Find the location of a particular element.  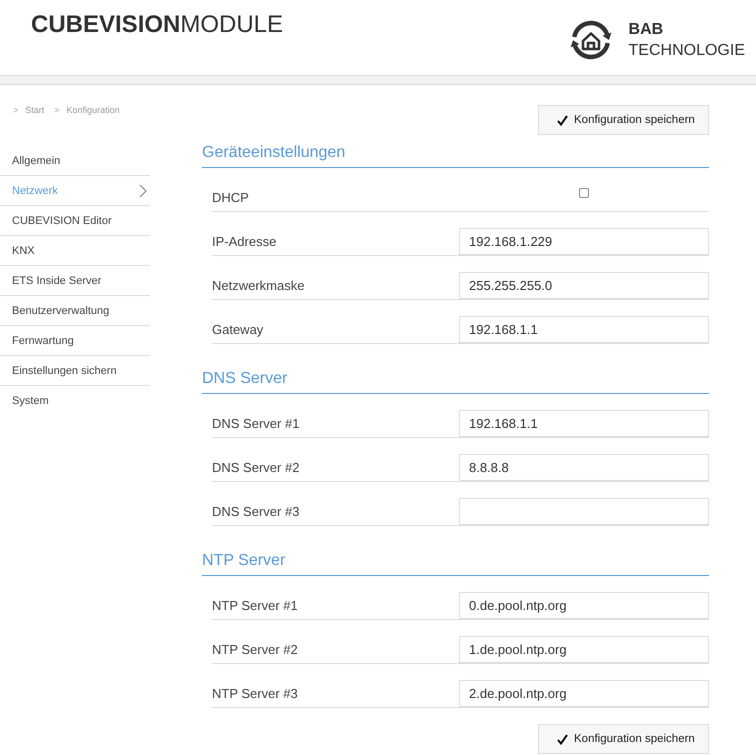

field-label: IP-Adresse is located at coordinates (245, 241).